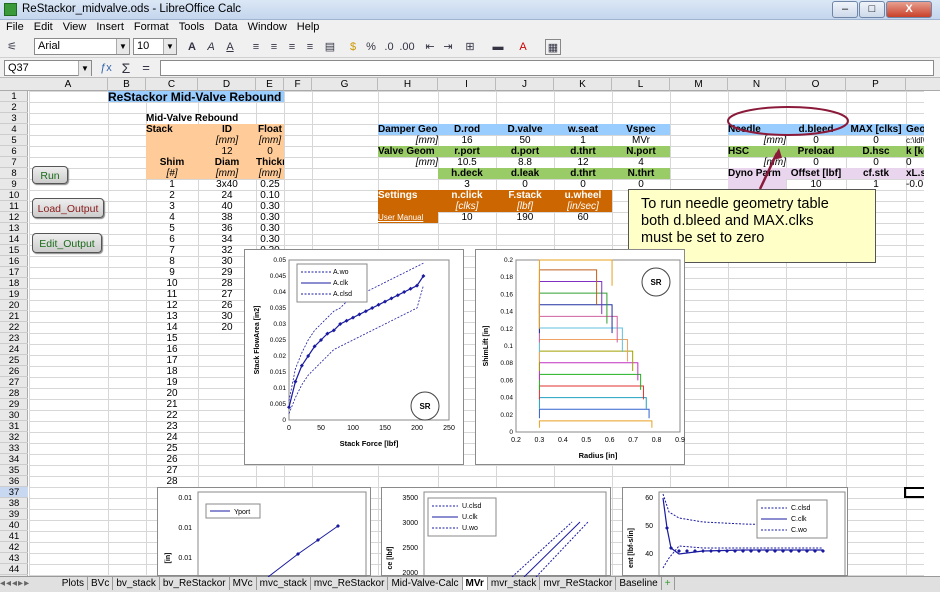 Image resolution: width=940 pixels, height=592 pixels. Describe the element at coordinates (172, 327) in the screenshot. I see `shim-number: 14` at that location.